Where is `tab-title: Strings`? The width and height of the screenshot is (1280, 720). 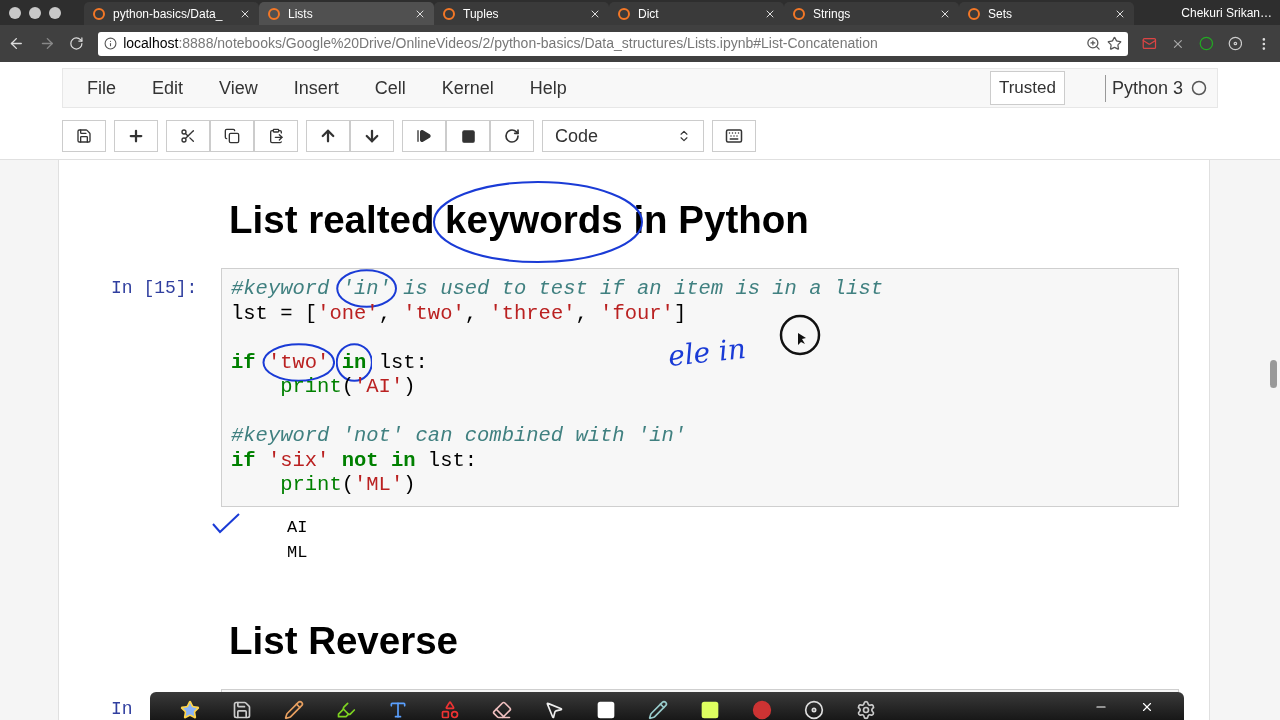 tab-title: Strings is located at coordinates (832, 14).